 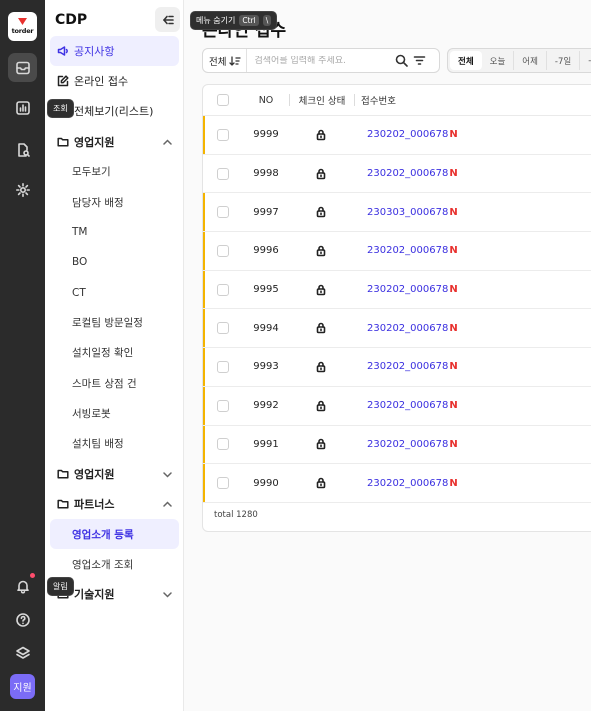 I want to click on folder-icon, so click(x=63, y=474).